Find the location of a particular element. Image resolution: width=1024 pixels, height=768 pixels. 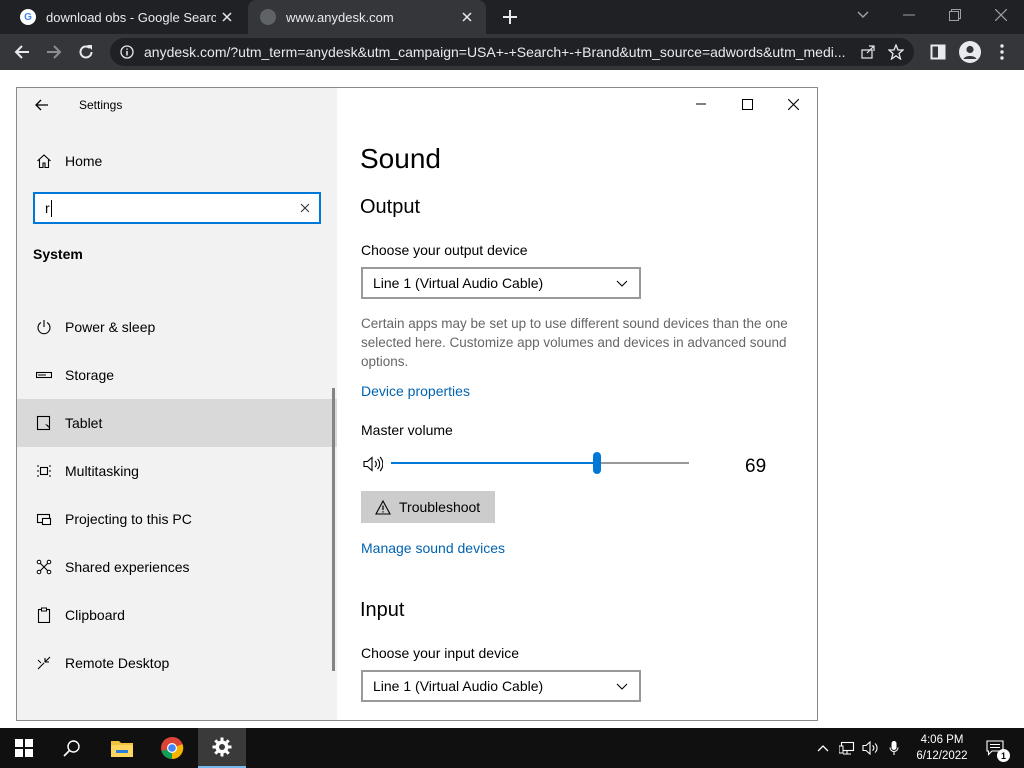

clock: 4:06 PM 6/12/2022 is located at coordinates (942, 748).